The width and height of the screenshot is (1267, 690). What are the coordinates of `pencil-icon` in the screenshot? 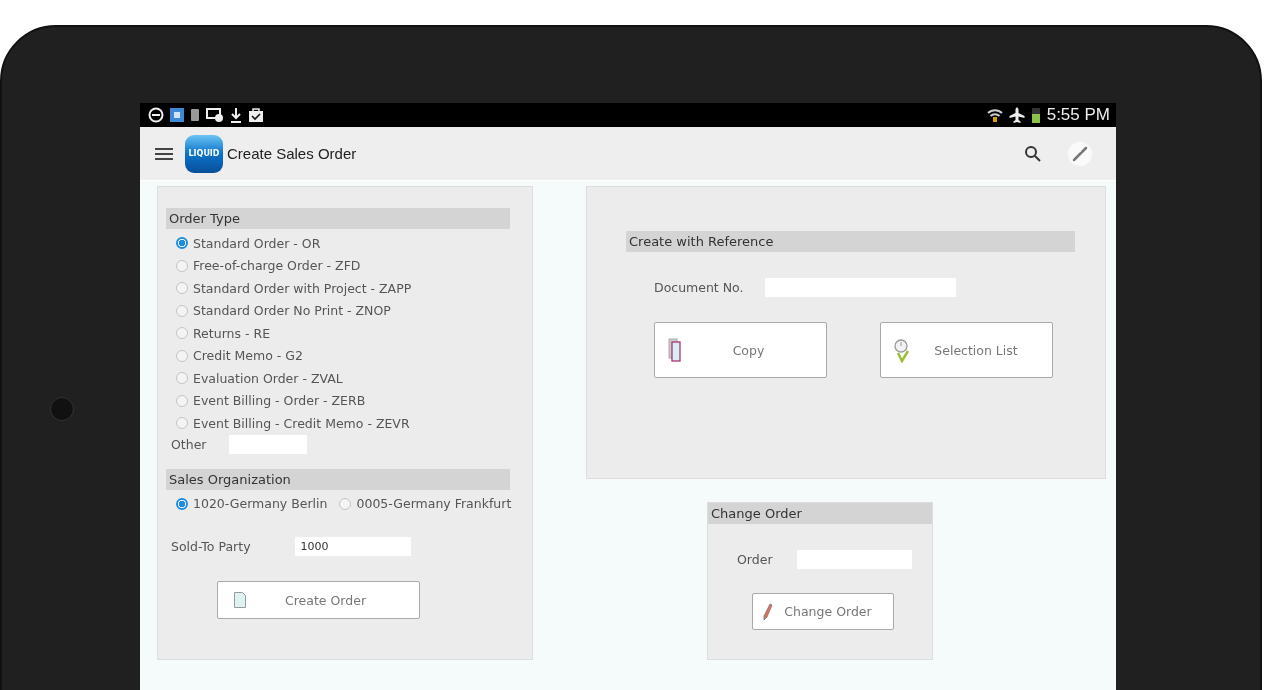 It's located at (768, 611).